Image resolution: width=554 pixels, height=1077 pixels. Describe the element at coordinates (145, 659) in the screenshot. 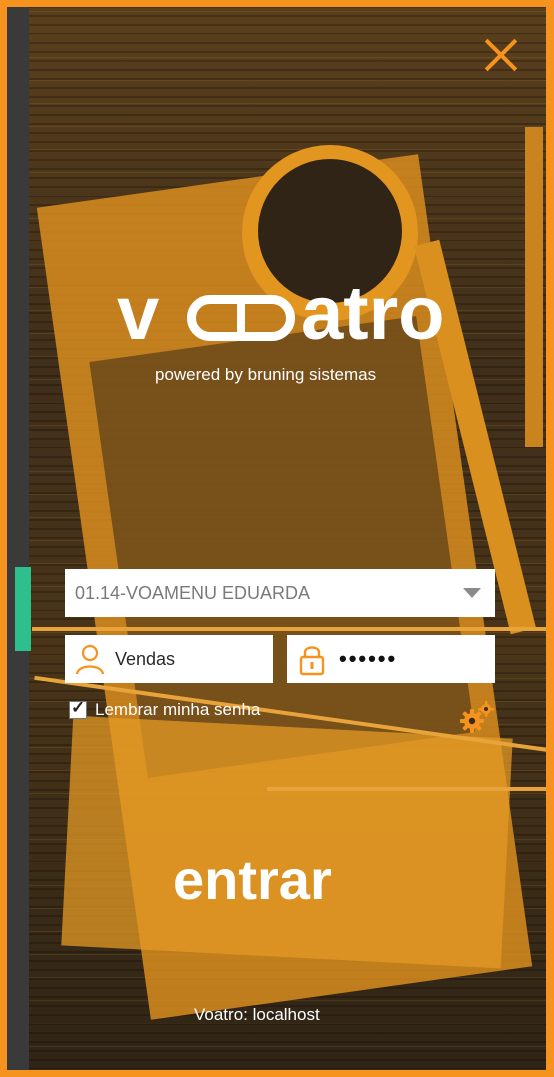

I see `username-value: Vendas` at that location.